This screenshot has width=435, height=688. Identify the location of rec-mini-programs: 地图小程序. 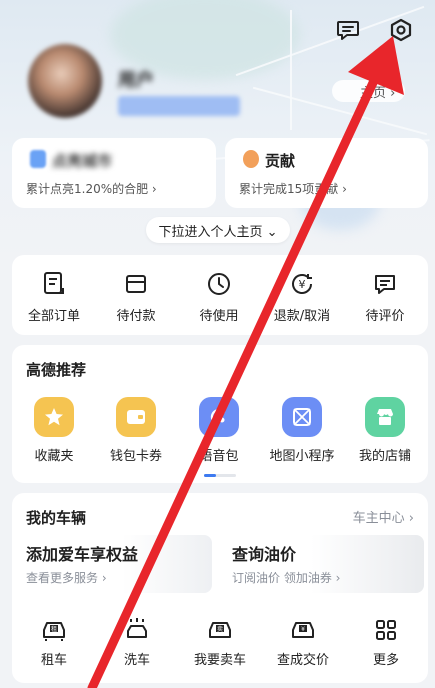
(302, 430).